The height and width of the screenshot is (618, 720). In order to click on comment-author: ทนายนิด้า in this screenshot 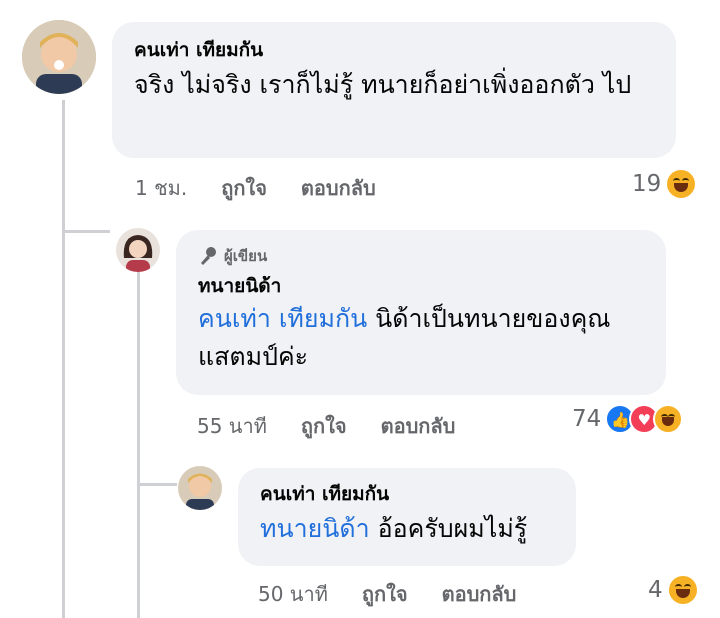, I will do `click(421, 286)`.